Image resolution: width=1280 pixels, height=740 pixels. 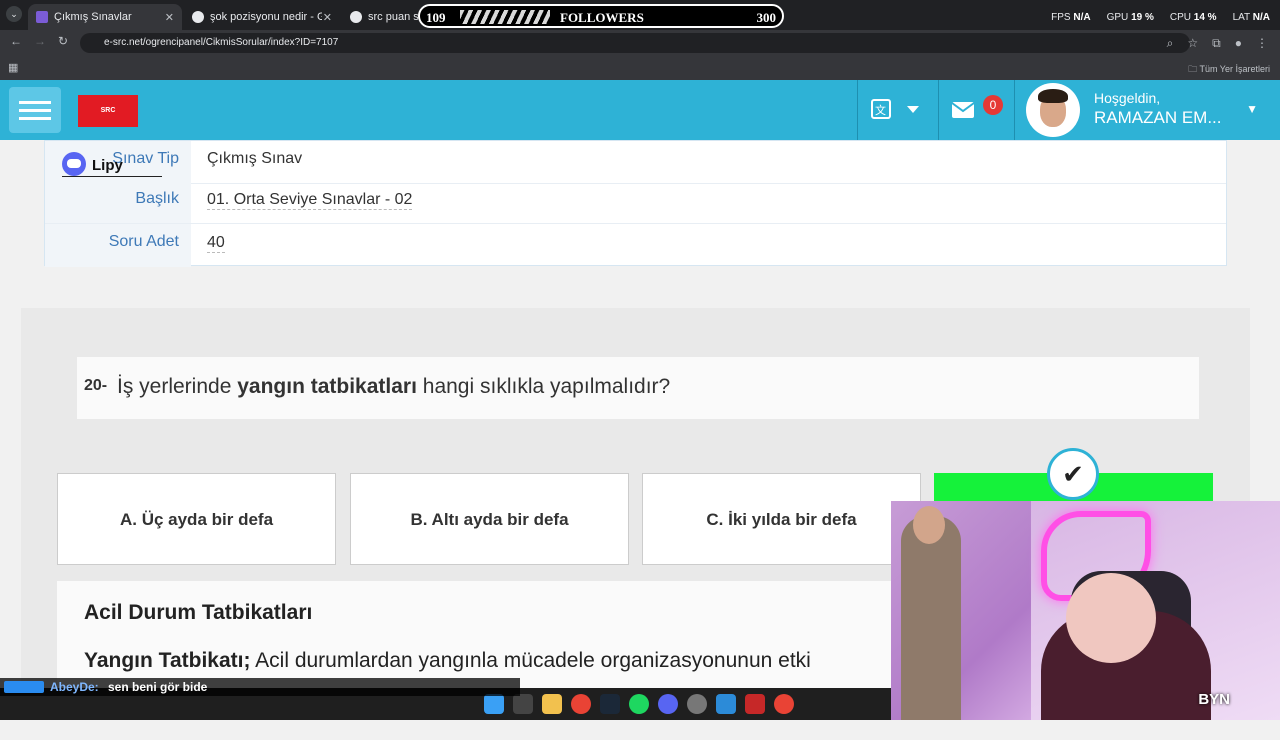 What do you see at coordinates (977, 110) in the screenshot?
I see `messages-button: 0` at bounding box center [977, 110].